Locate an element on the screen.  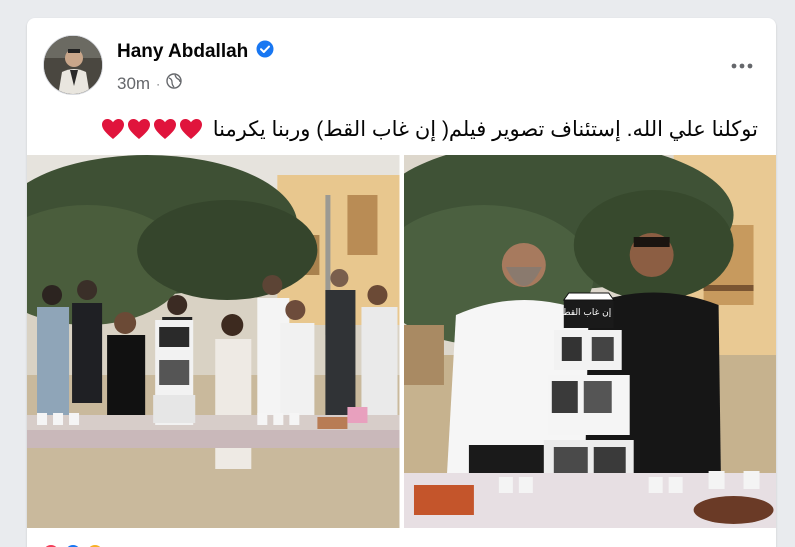
love-reaction-icon is located at coordinates (51, 545).